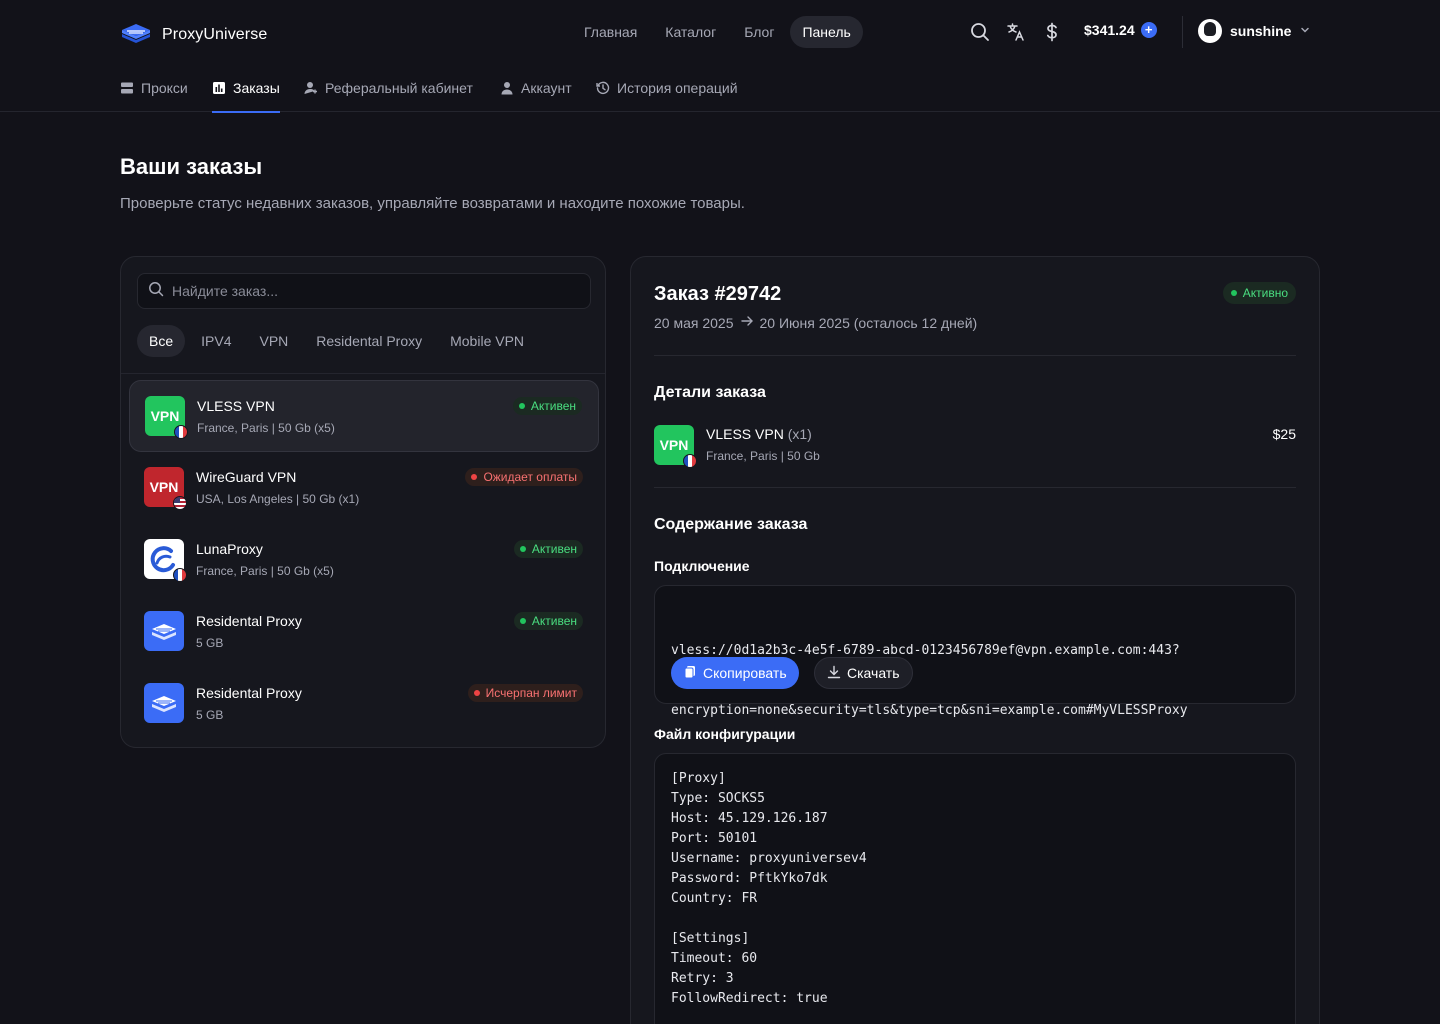 This screenshot has height=1024, width=1440. I want to click on status-badge-label: Активно, so click(1265, 293).